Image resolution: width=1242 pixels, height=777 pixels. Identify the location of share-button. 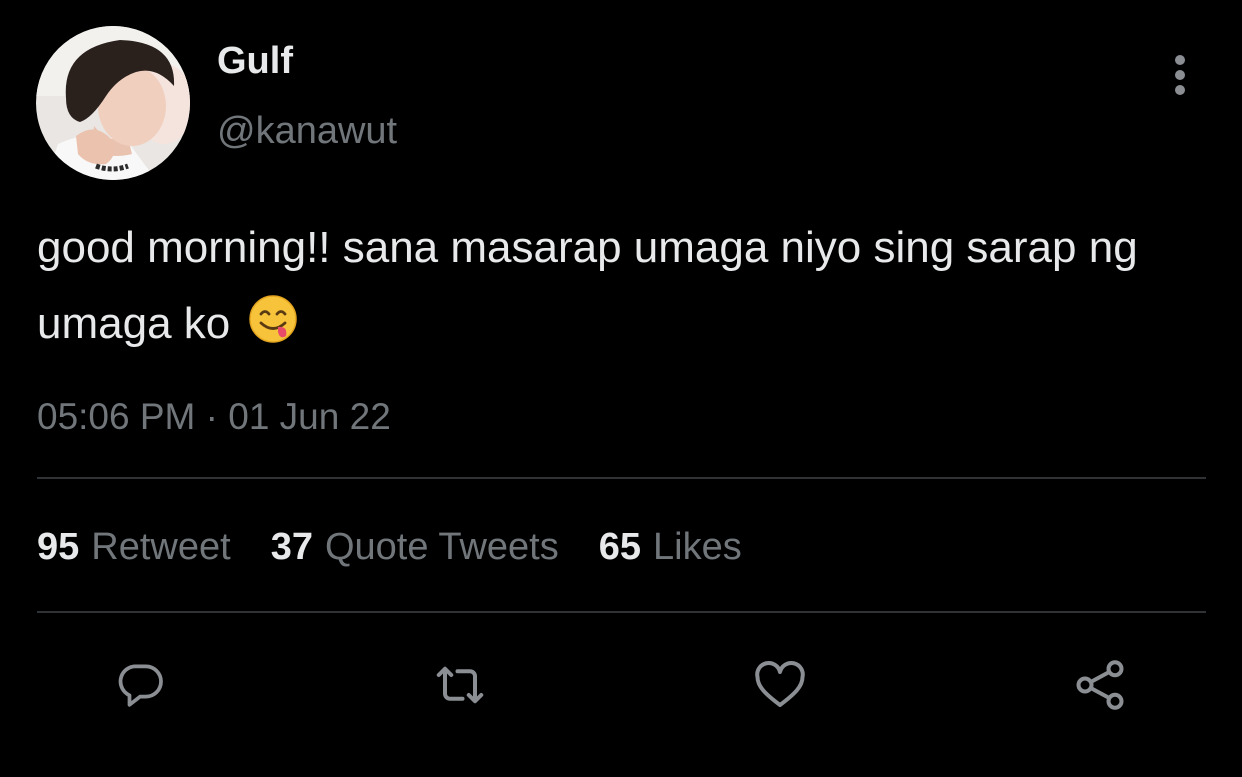
(1100, 685).